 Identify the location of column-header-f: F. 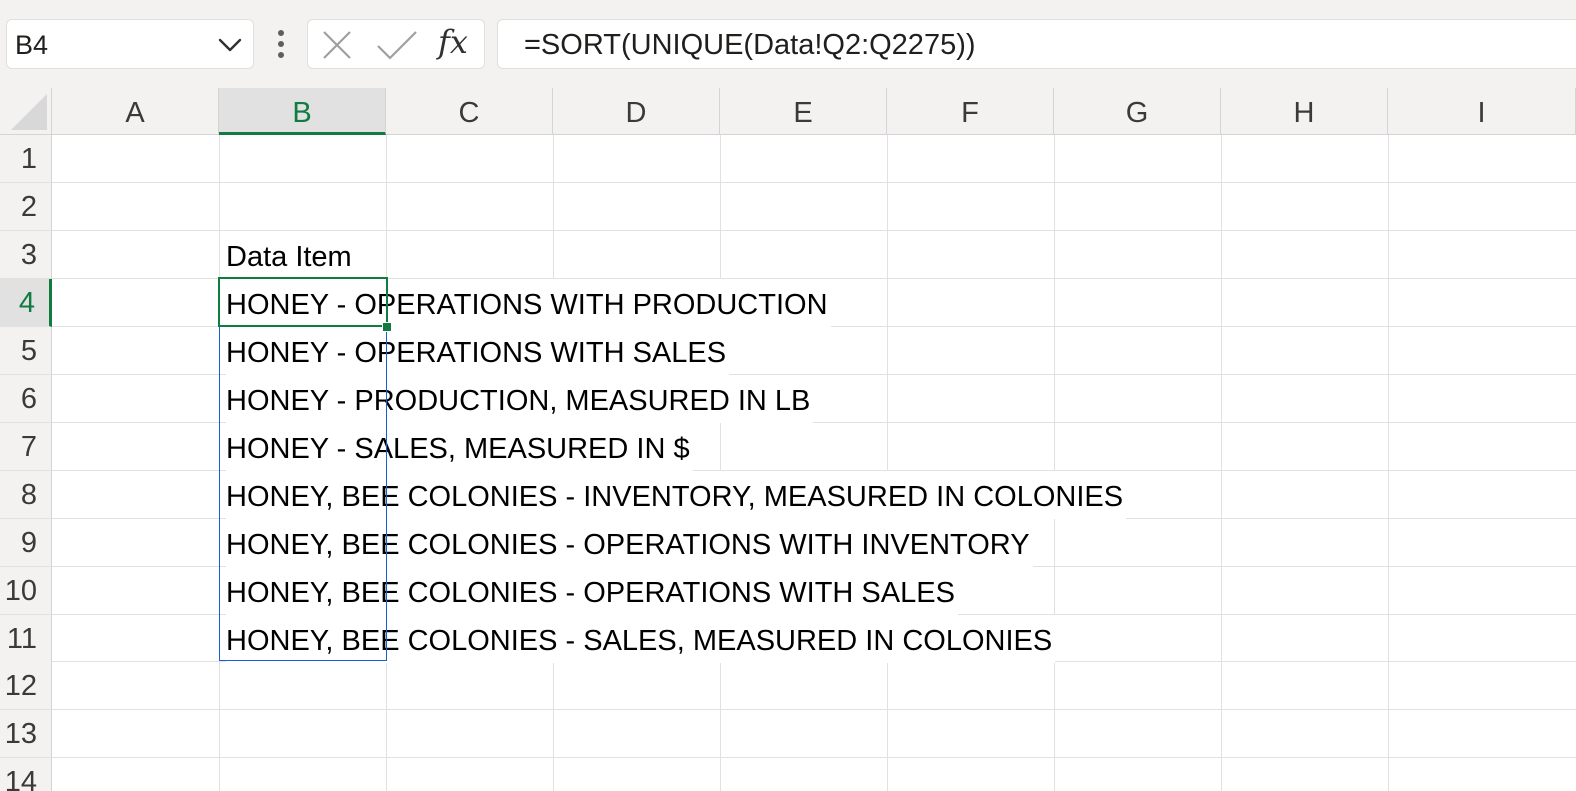
(970, 111).